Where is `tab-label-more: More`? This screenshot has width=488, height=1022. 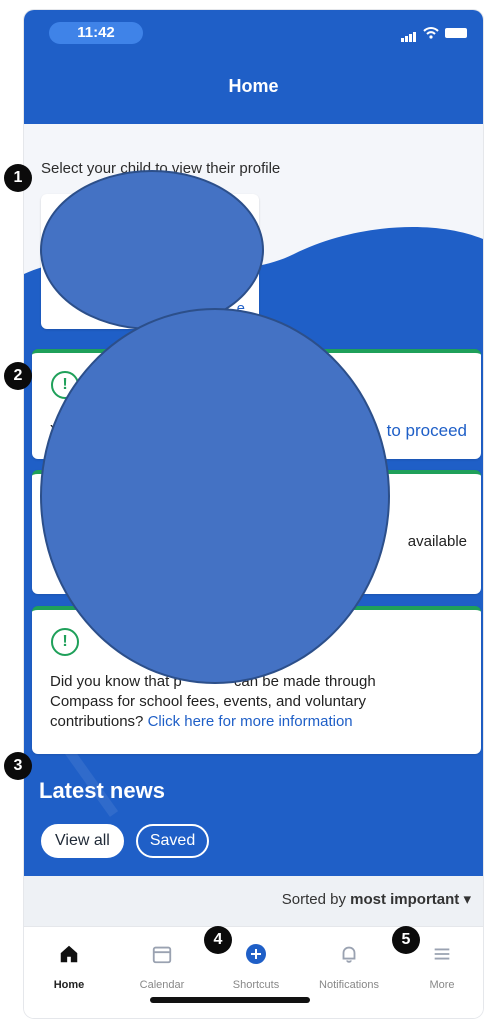
tab-label-more: More is located at coordinates (442, 985).